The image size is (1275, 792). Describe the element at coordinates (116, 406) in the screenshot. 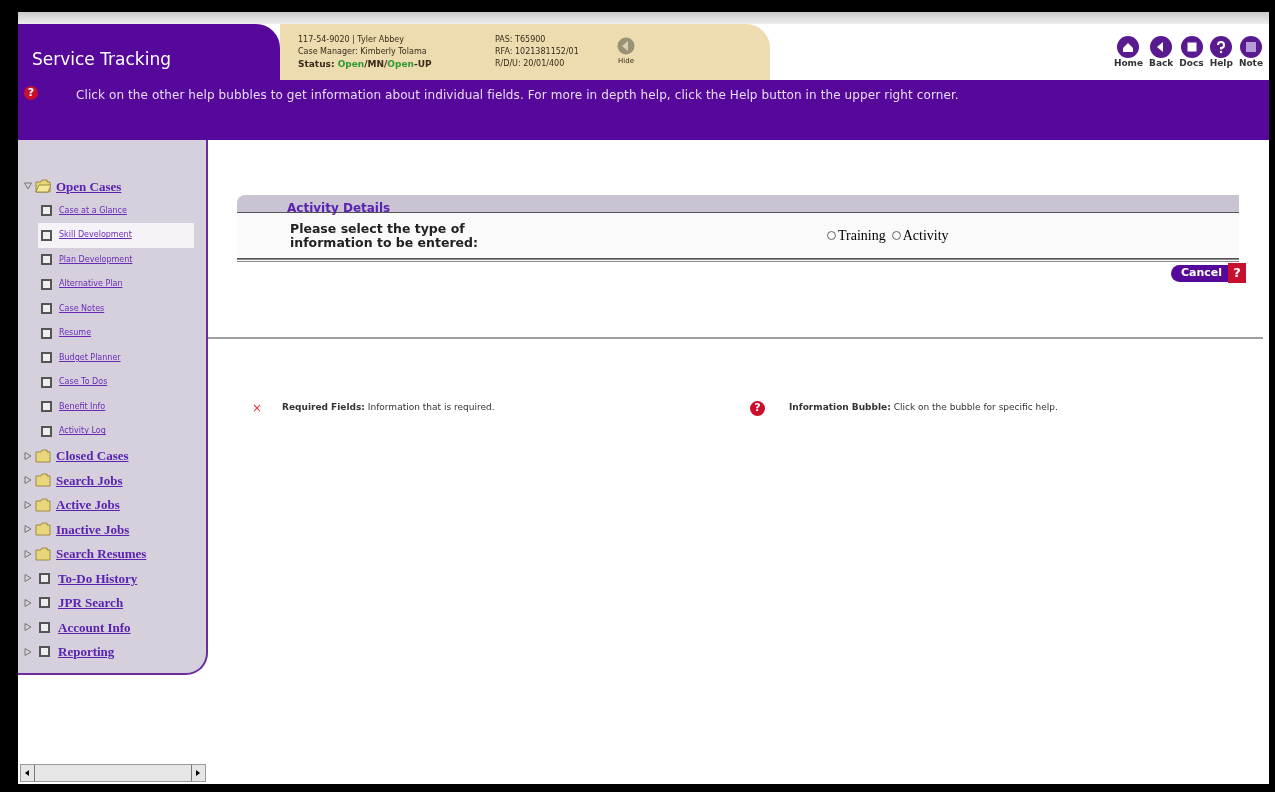

I see `sidebar-item: Benefit Info` at that location.